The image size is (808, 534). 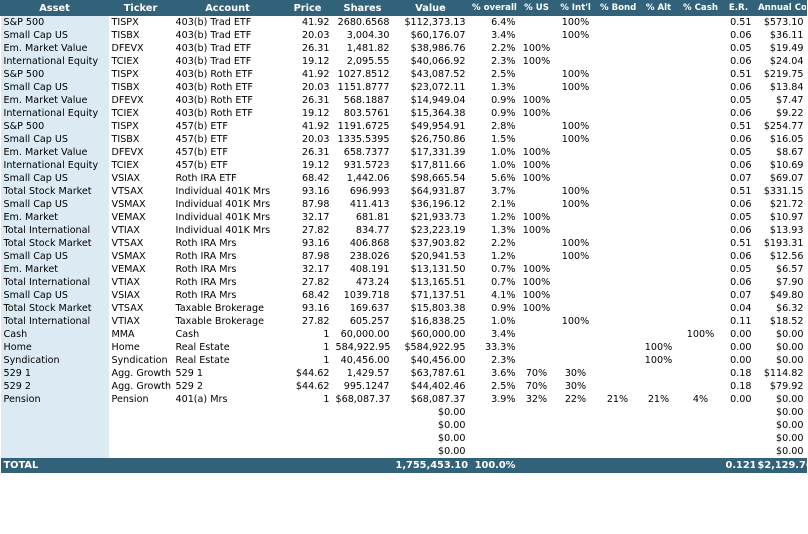 What do you see at coordinates (308, 295) in the screenshot?
I see `cell-price: 68.42` at bounding box center [308, 295].